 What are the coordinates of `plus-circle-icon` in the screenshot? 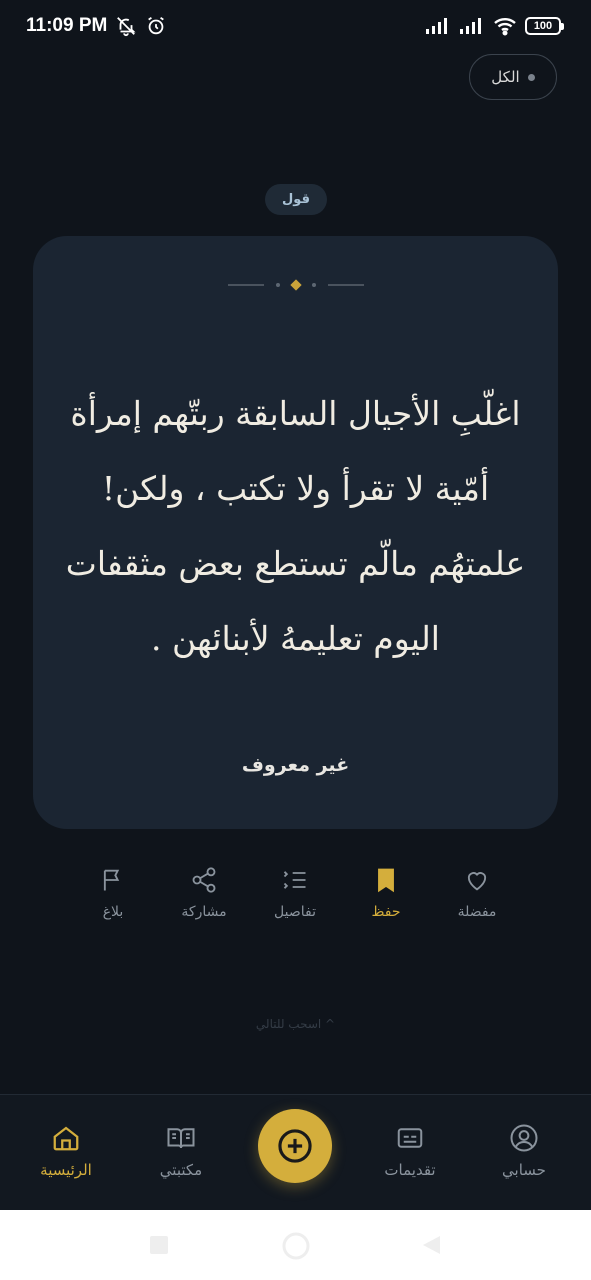 It's located at (295, 1146).